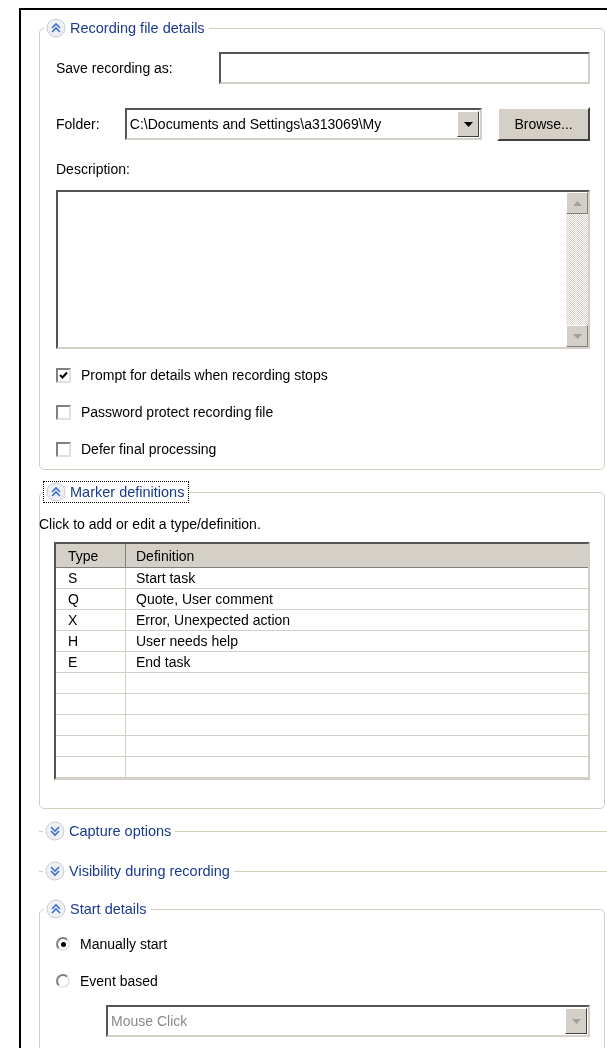 The width and height of the screenshot is (607, 1048). Describe the element at coordinates (149, 871) in the screenshot. I see `section-title: Visibility during recording` at that location.